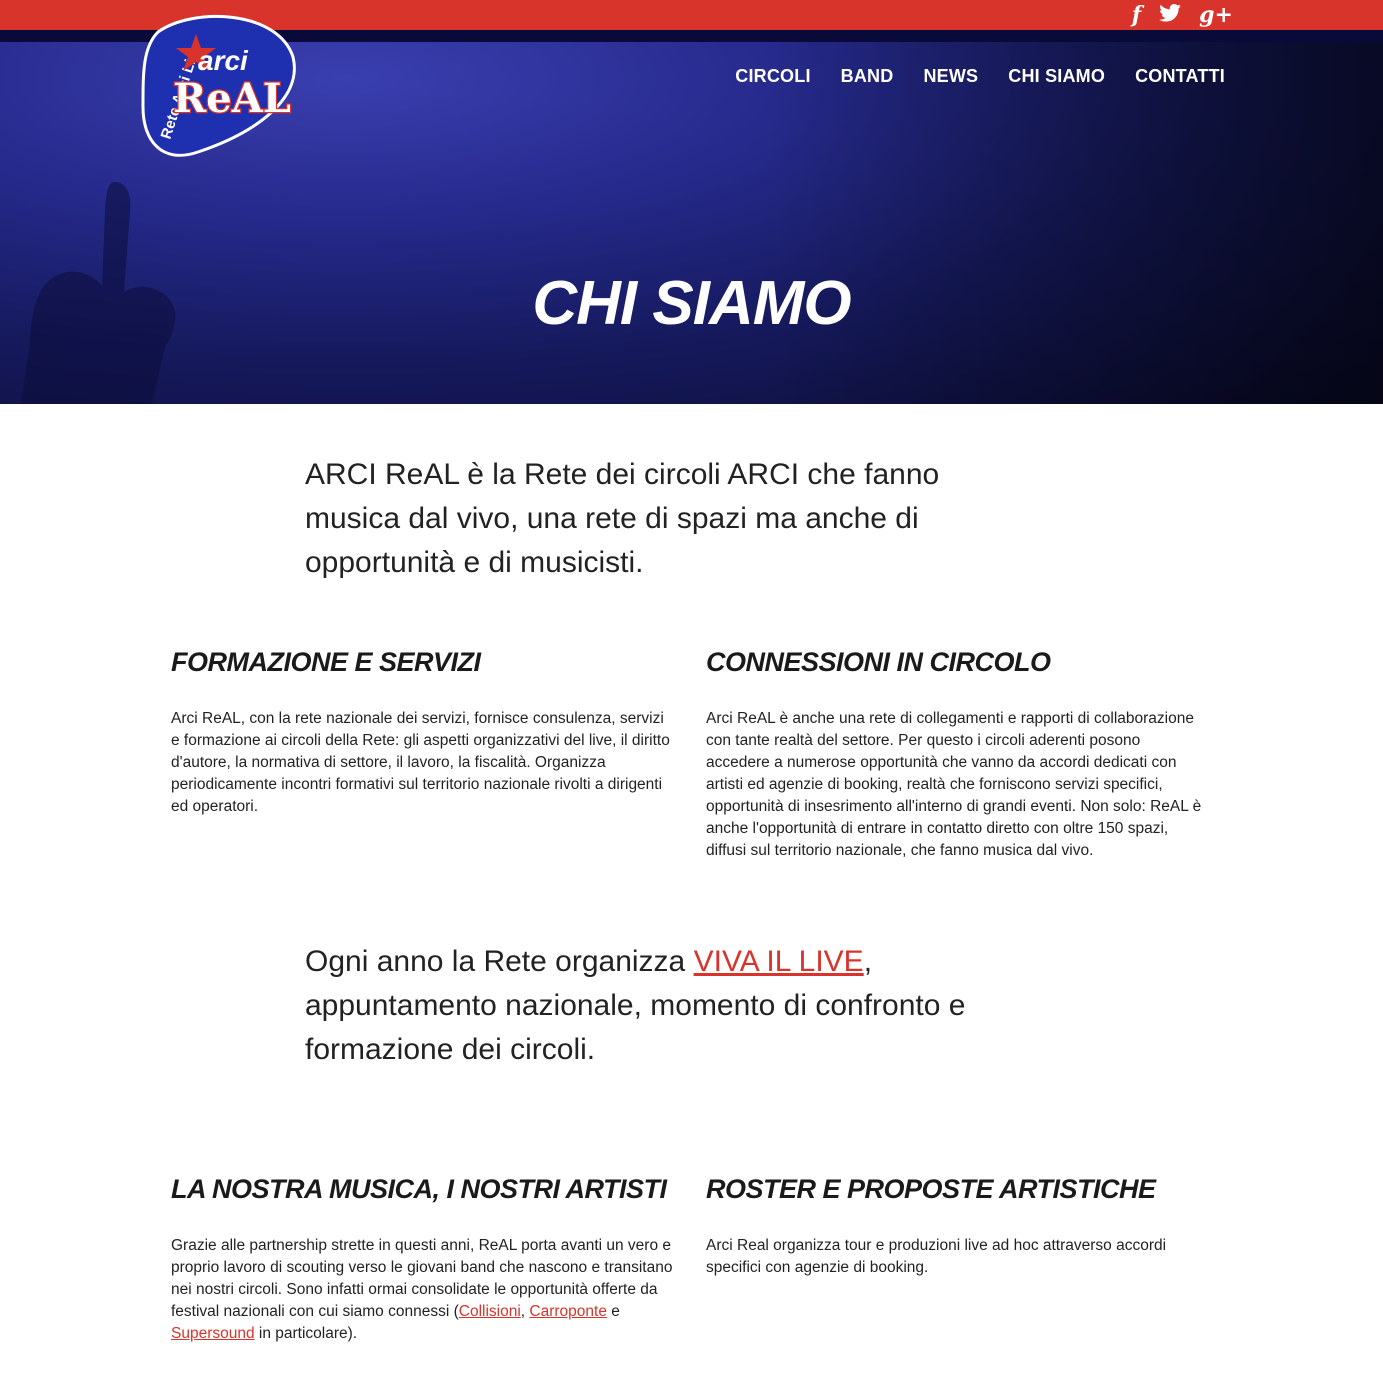 The height and width of the screenshot is (1383, 1383). What do you see at coordinates (568, 1311) in the screenshot?
I see `carroponte-link: Carroponte` at bounding box center [568, 1311].